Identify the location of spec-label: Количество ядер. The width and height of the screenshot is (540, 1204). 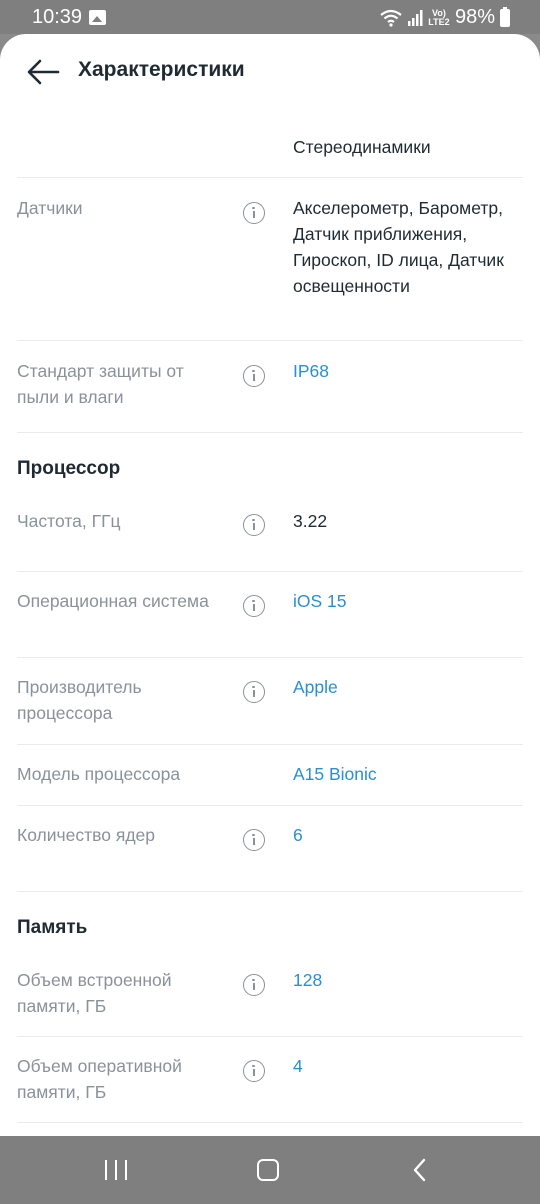
(86, 835).